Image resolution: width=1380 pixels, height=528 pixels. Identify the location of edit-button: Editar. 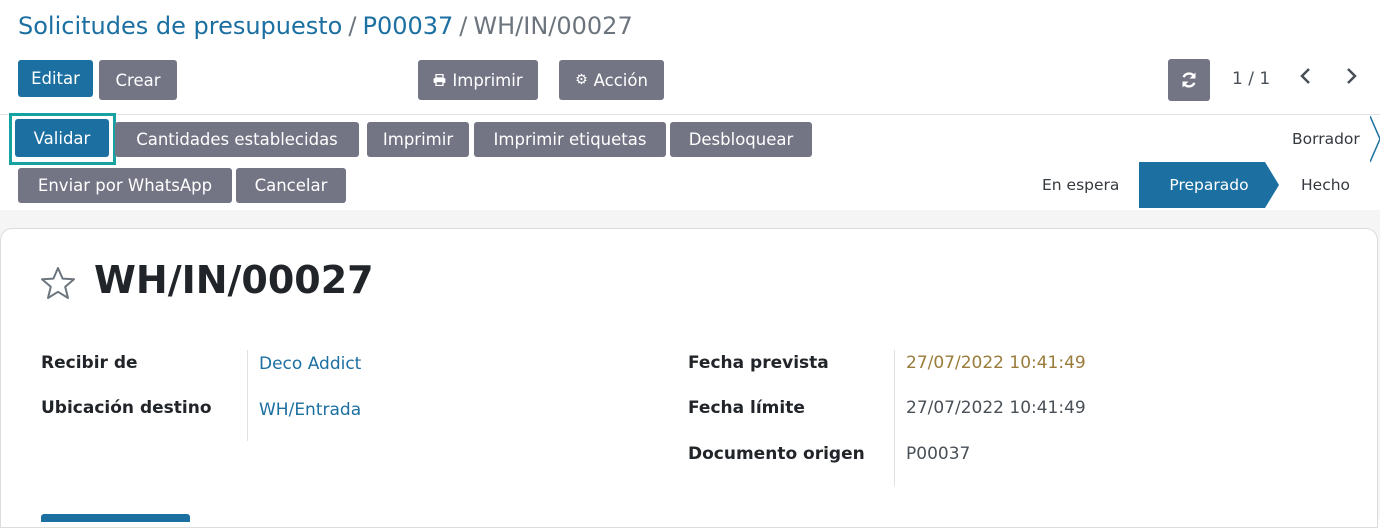
(55, 78).